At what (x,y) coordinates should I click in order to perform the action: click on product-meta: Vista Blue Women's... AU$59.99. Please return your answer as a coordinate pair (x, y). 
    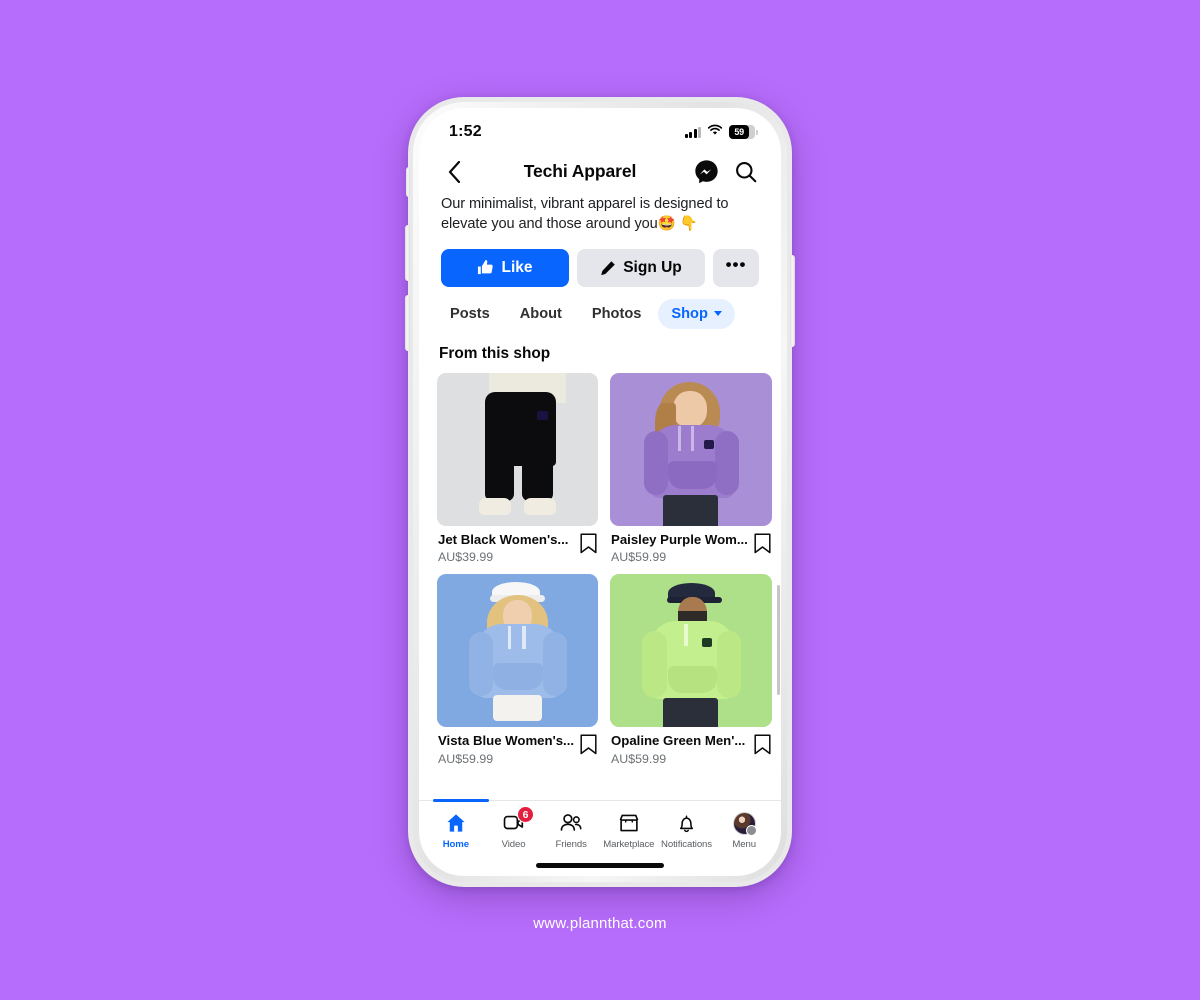
    Looking at the image, I should click on (517, 746).